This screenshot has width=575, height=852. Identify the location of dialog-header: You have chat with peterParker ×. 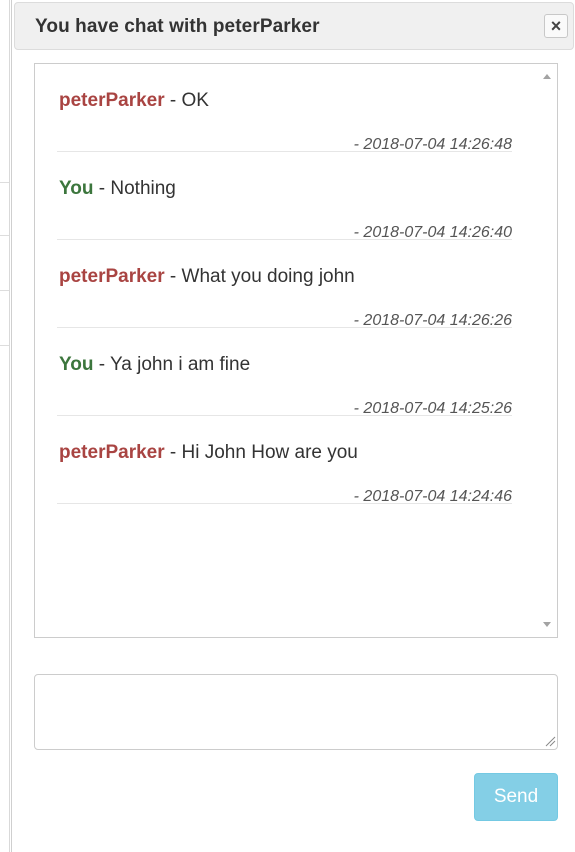
(294, 26).